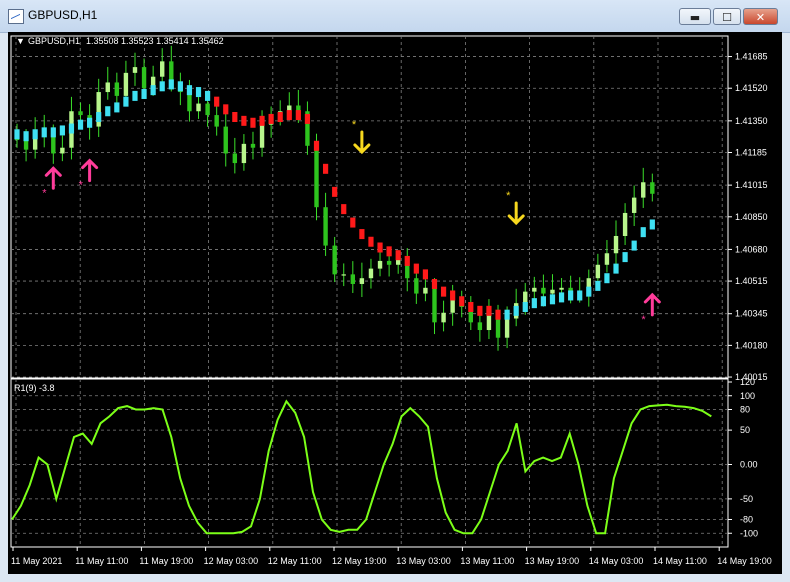  Describe the element at coordinates (745, 430) in the screenshot. I see `osc-tick-label: 50` at that location.